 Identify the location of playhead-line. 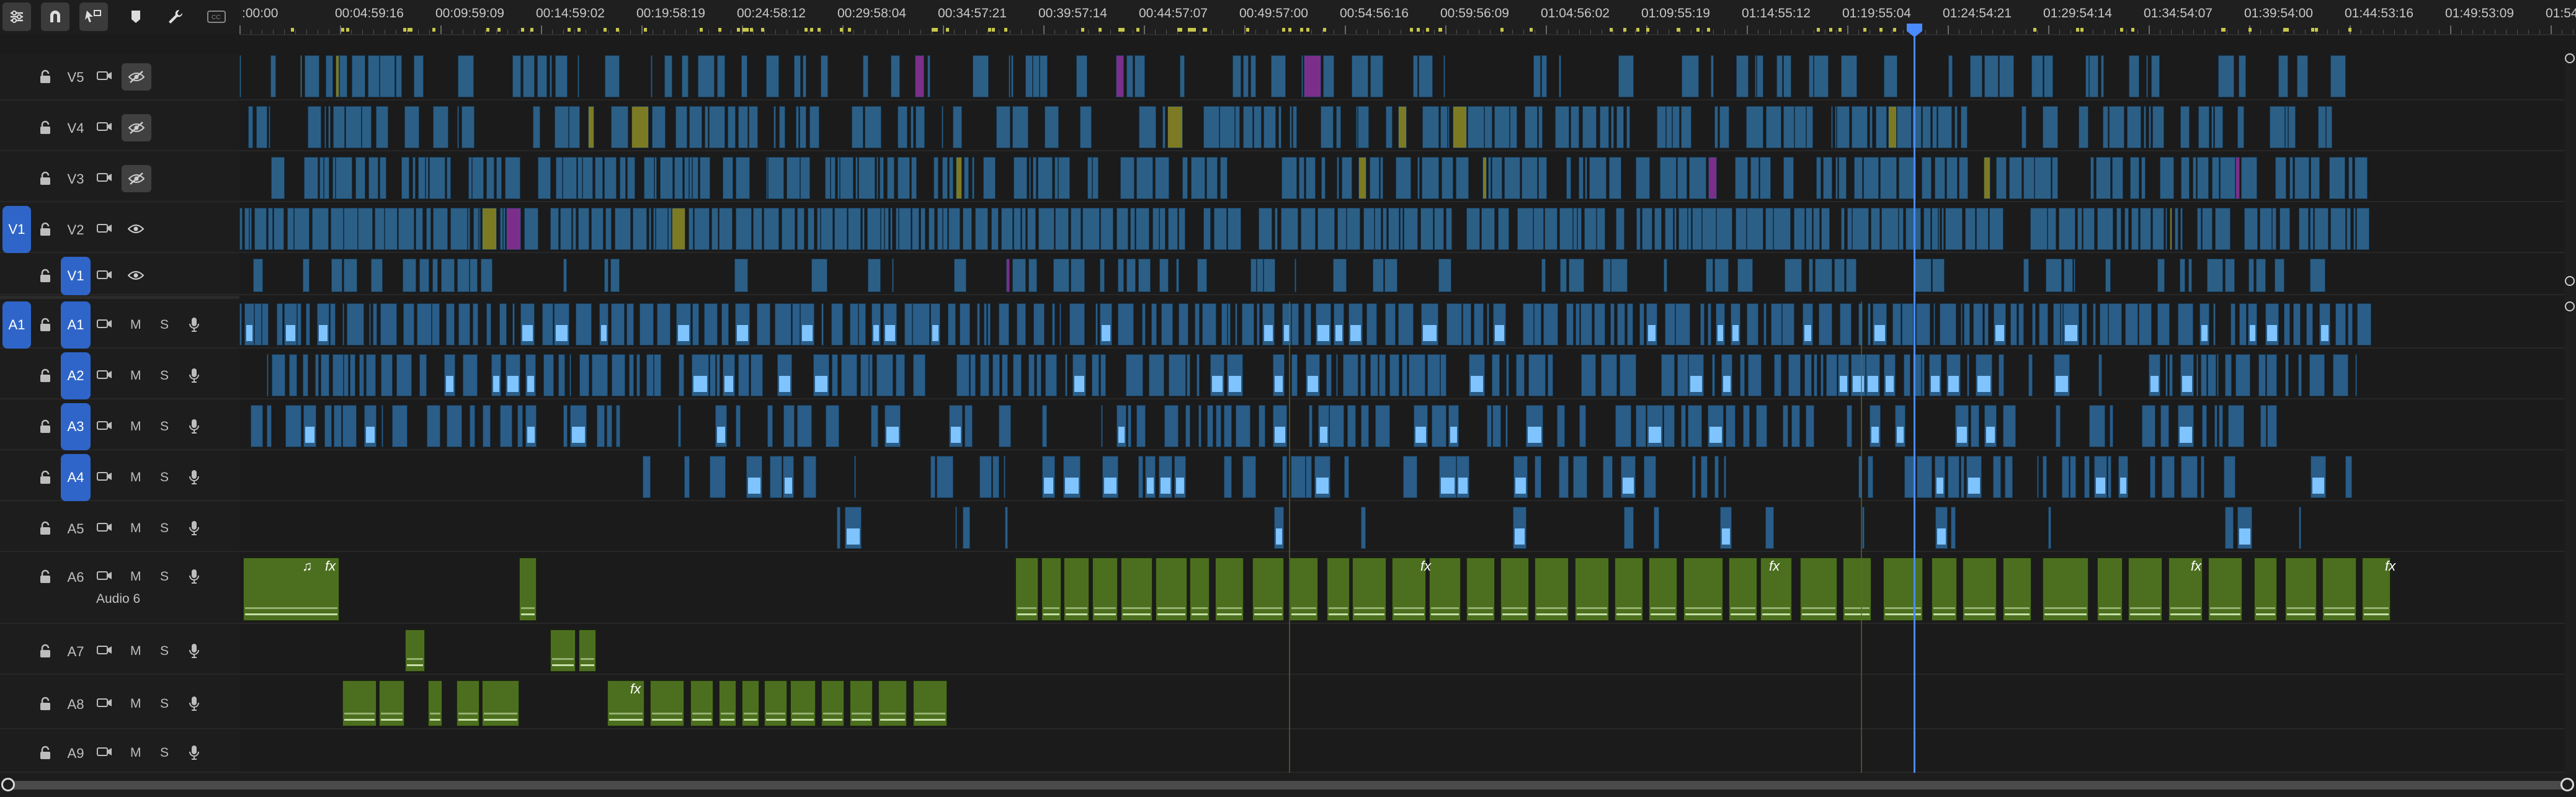
(1915, 399).